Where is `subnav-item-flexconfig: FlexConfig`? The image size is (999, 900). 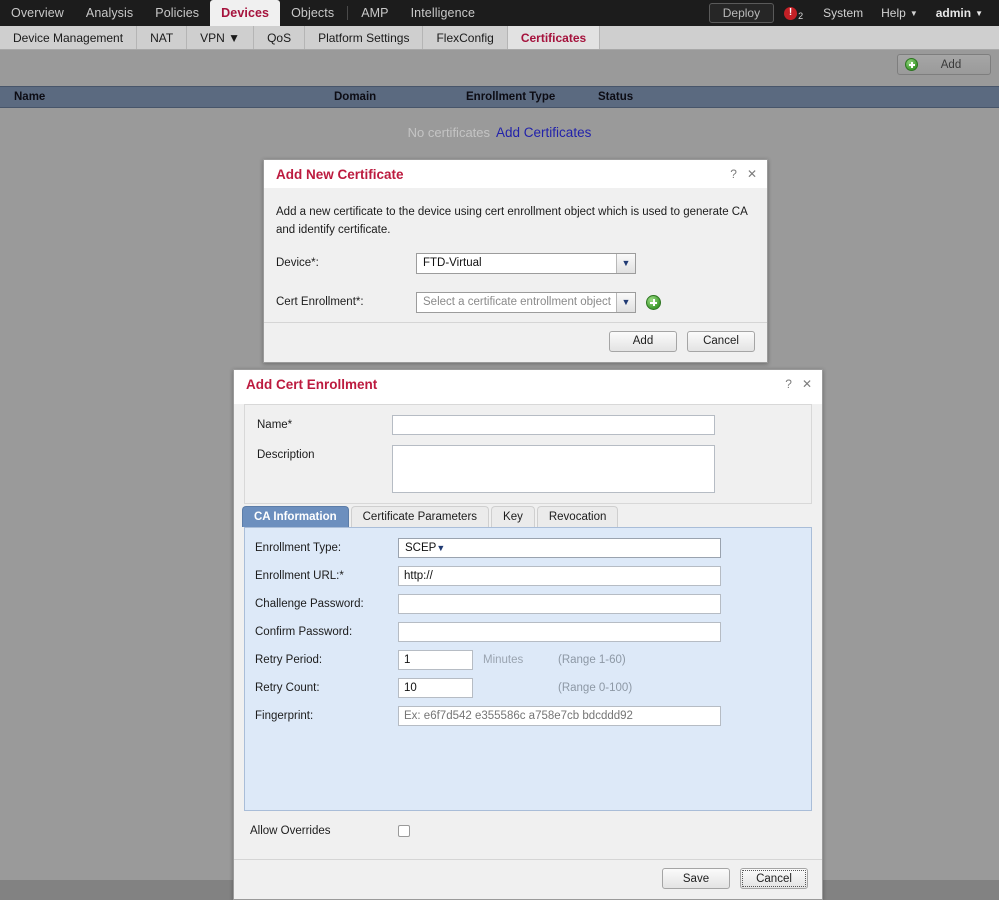
subnav-item-flexconfig: FlexConfig is located at coordinates (465, 37).